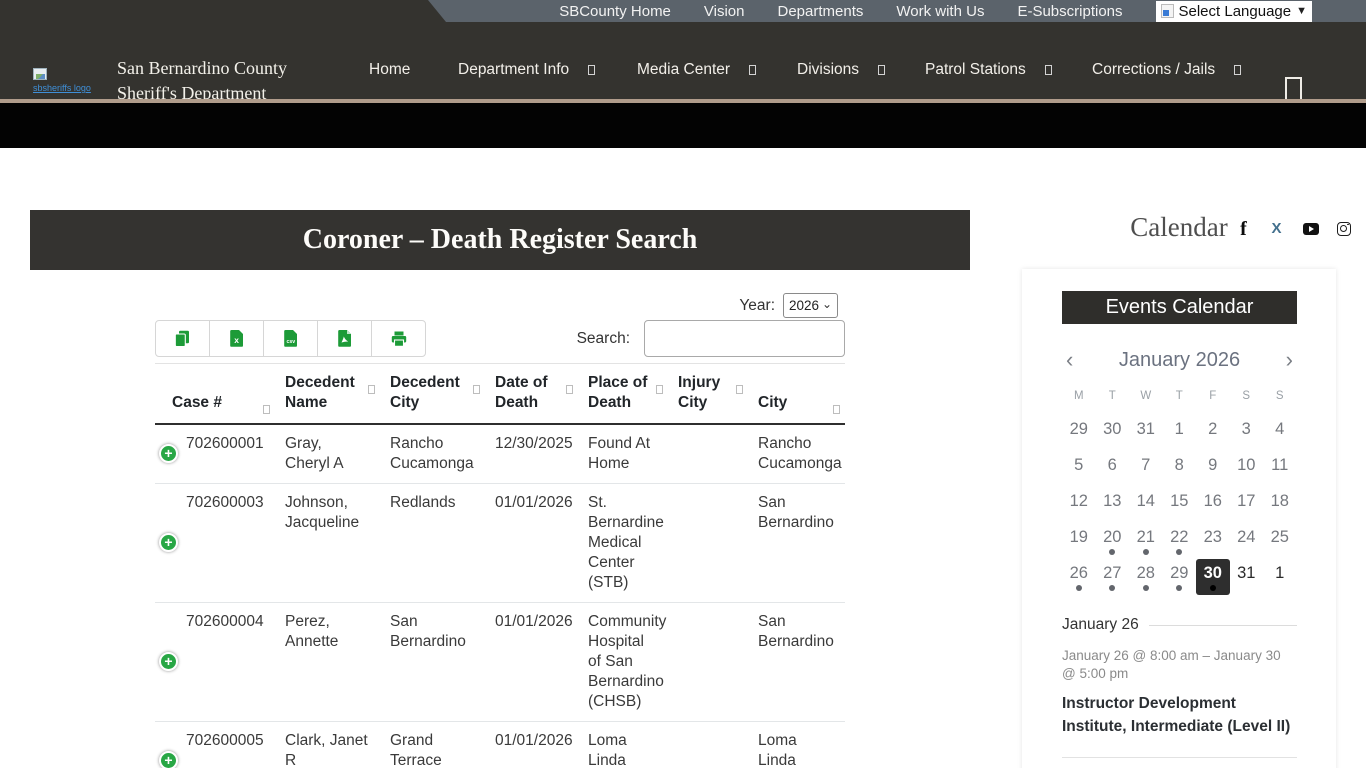 The image size is (1366, 768). Describe the element at coordinates (940, 11) in the screenshot. I see `toplink-work-with-us: Work with Us` at that location.